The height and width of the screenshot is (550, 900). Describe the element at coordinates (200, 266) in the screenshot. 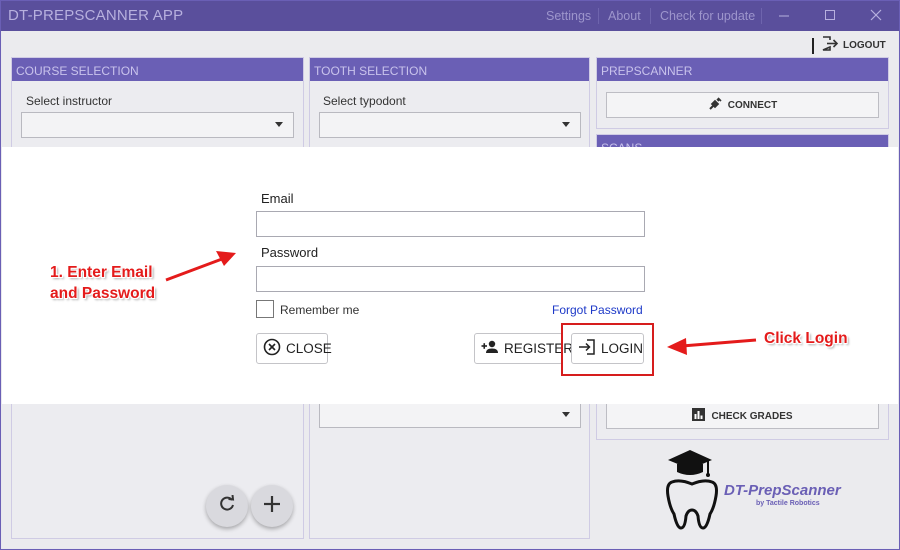

I see `arrow-to-email-icon` at that location.